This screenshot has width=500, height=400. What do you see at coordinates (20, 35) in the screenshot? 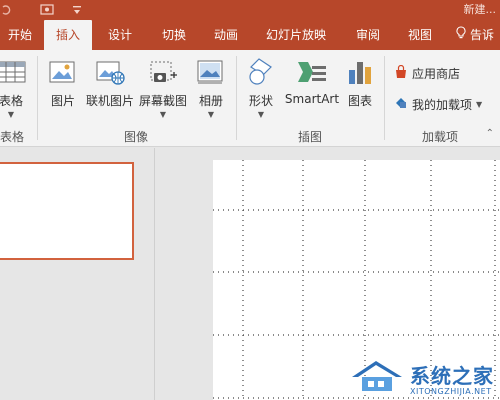
I see `tab-home: 开始` at bounding box center [20, 35].